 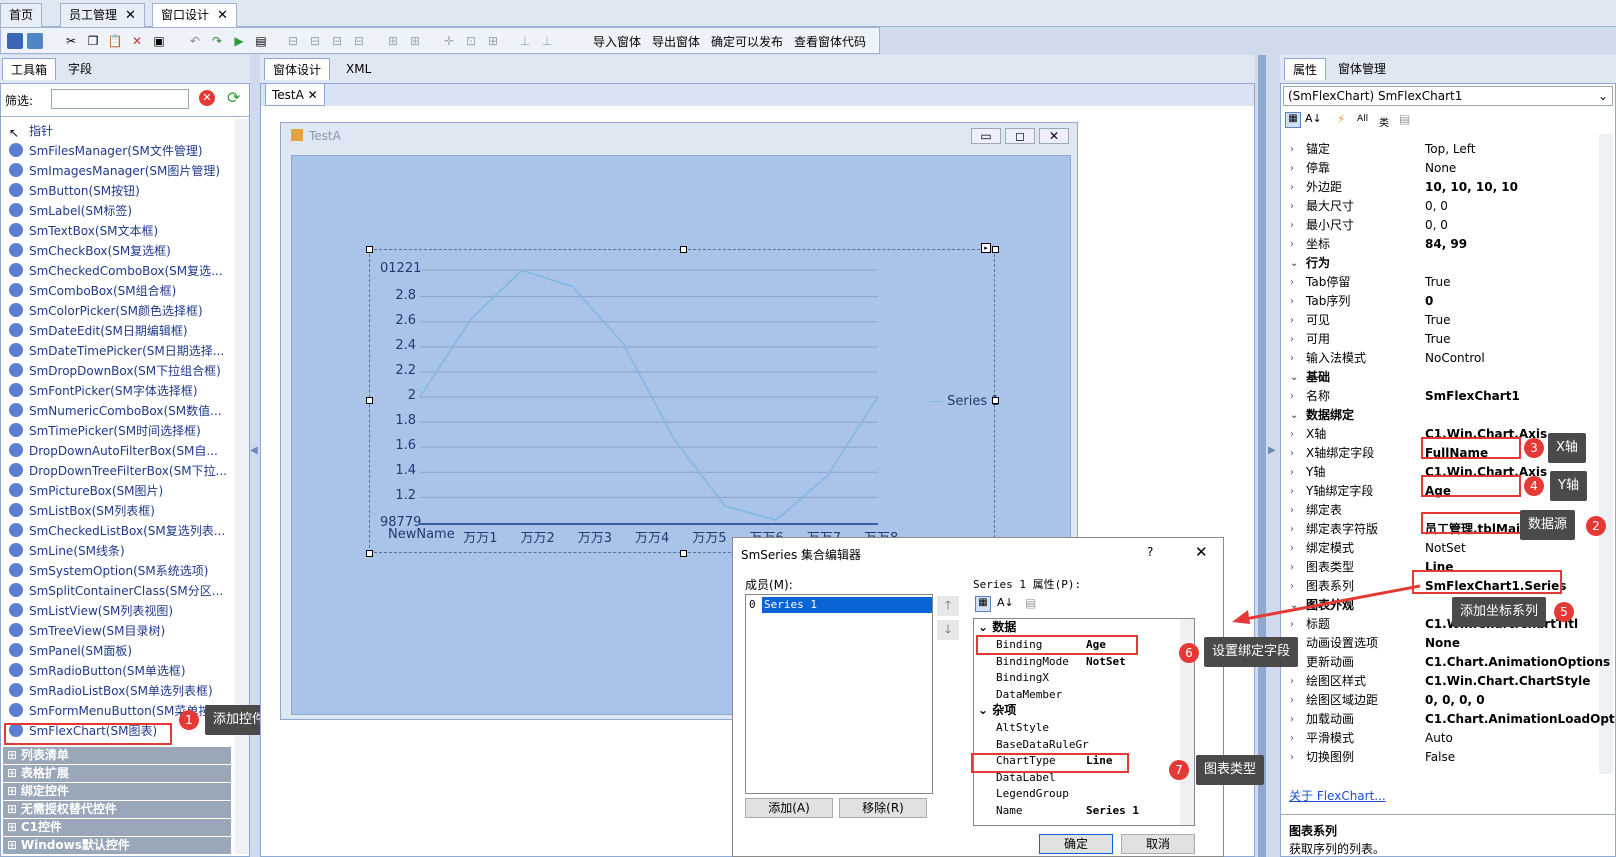 What do you see at coordinates (847, 605) in the screenshot?
I see `member-item: Series 1` at bounding box center [847, 605].